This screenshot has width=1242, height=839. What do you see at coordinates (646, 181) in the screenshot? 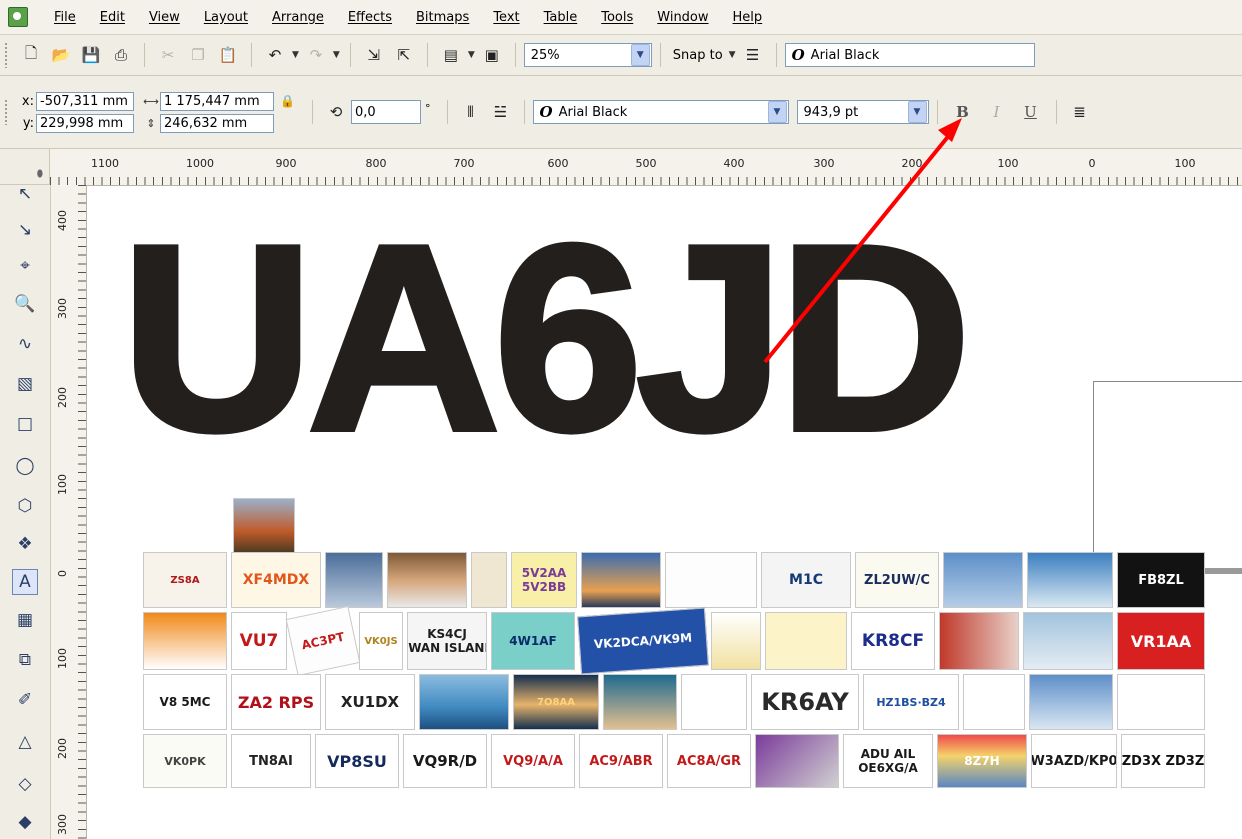
I see `ruler-ticks` at bounding box center [646, 181].